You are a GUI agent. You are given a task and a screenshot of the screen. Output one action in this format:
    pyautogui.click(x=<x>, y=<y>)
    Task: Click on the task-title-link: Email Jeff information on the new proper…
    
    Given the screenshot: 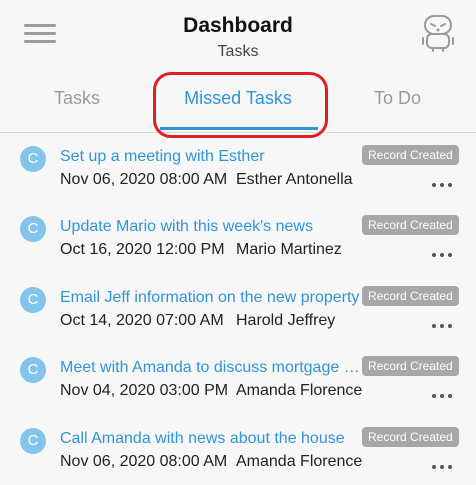 What is the action you would take?
    pyautogui.click(x=210, y=298)
    